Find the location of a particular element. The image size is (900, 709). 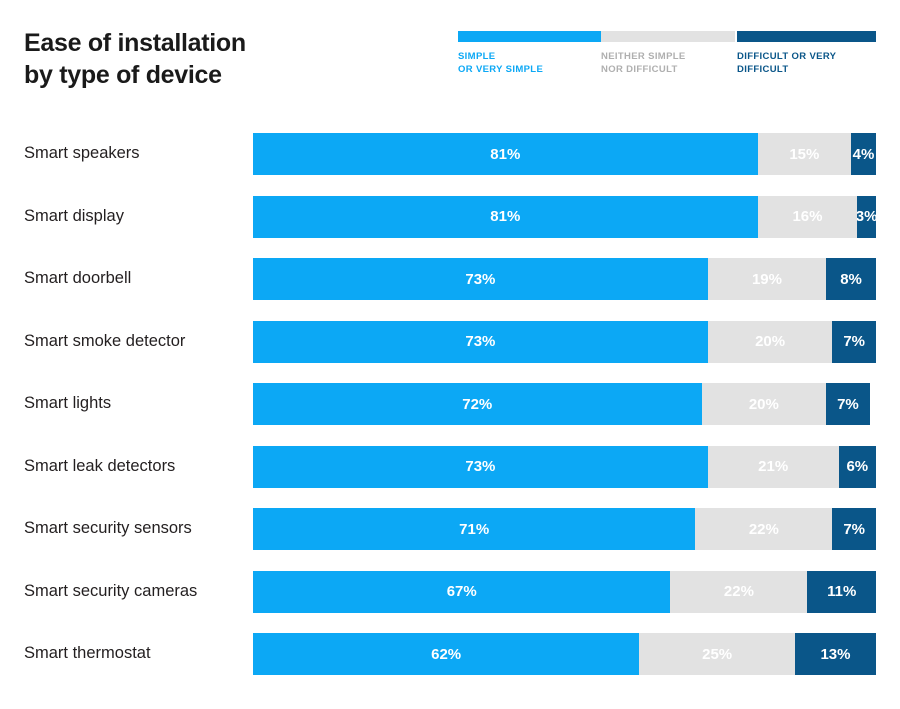

legend-label-simple: SIMPLE OR VERY SIMPLE is located at coordinates (501, 63).